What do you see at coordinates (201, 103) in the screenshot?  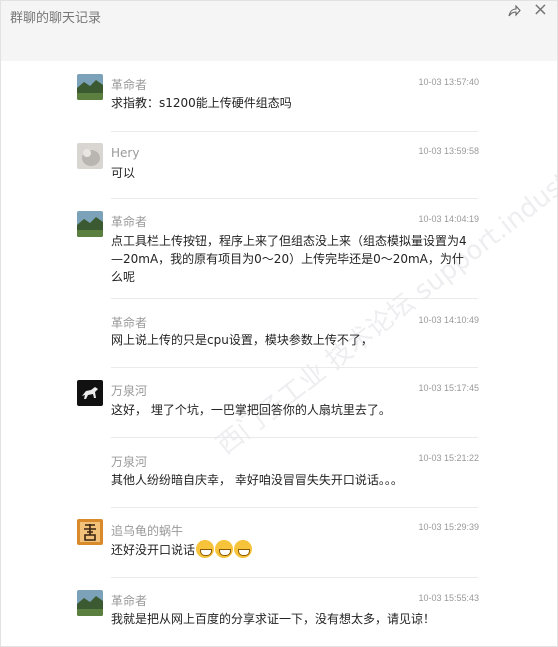 I see `message-text: 求指教：s1200能上传硬件组态吗` at bounding box center [201, 103].